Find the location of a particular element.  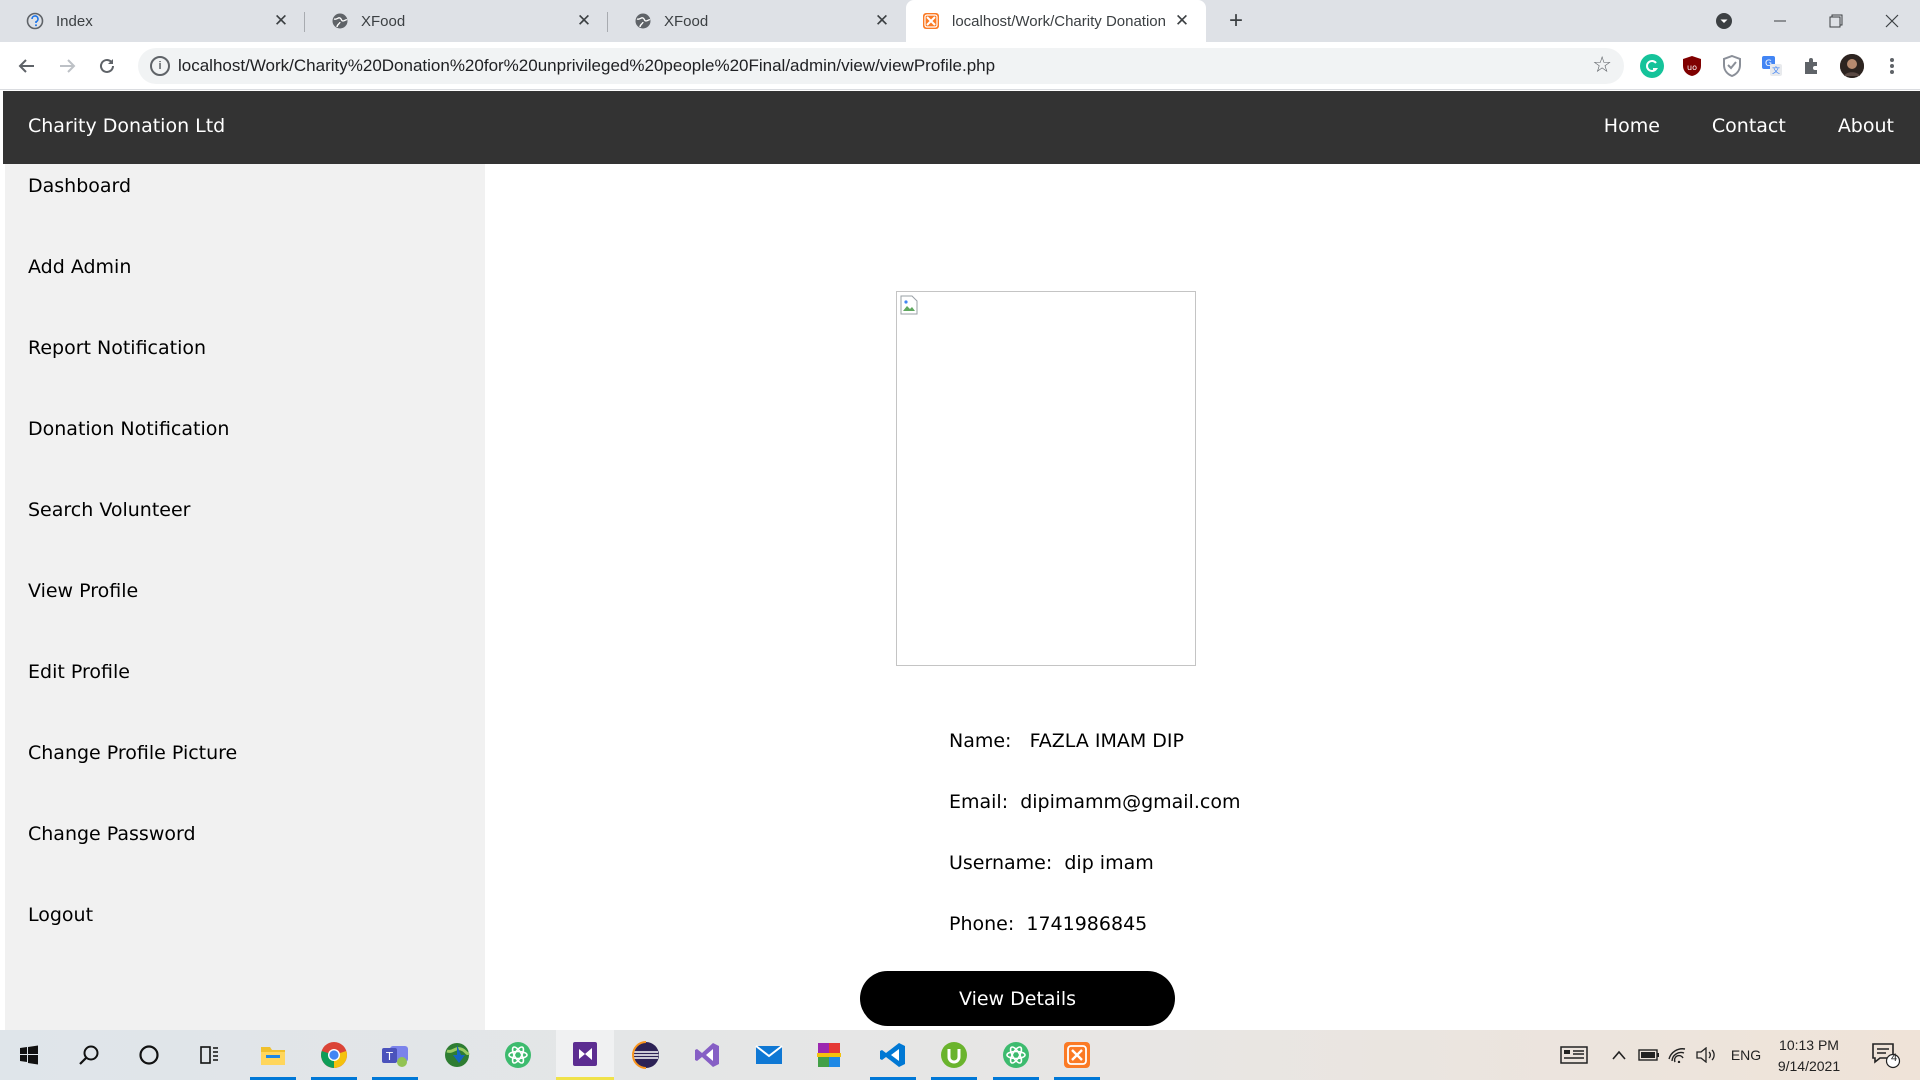

tab-title: Index is located at coordinates (74, 21).